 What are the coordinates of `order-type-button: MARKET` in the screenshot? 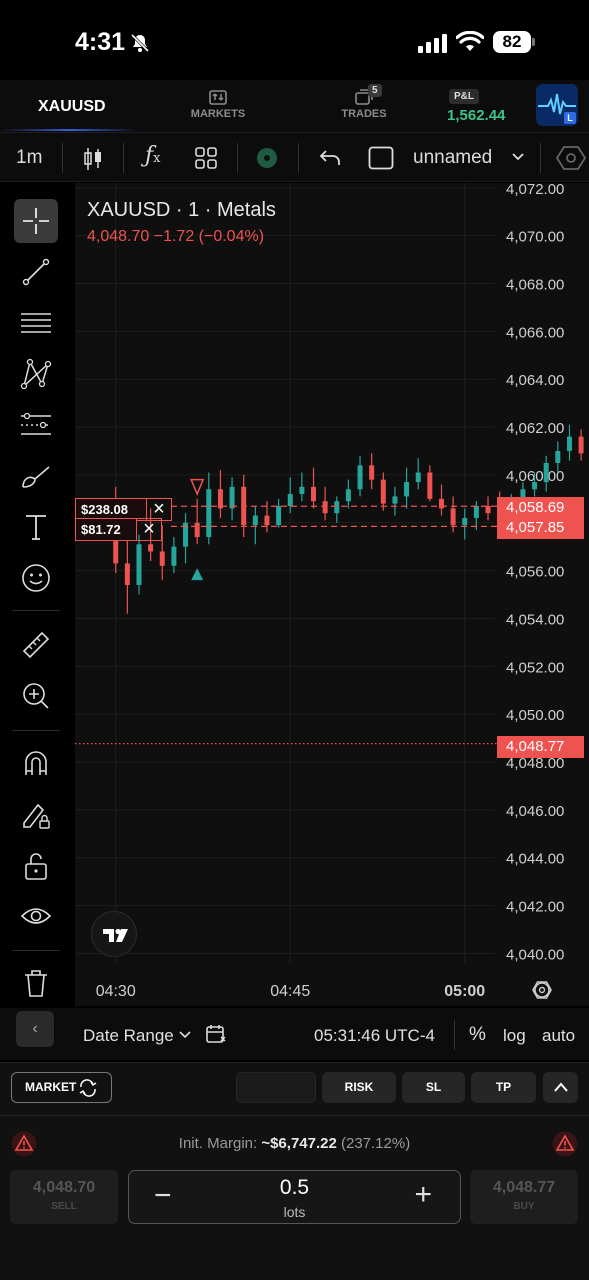 It's located at (61, 1087).